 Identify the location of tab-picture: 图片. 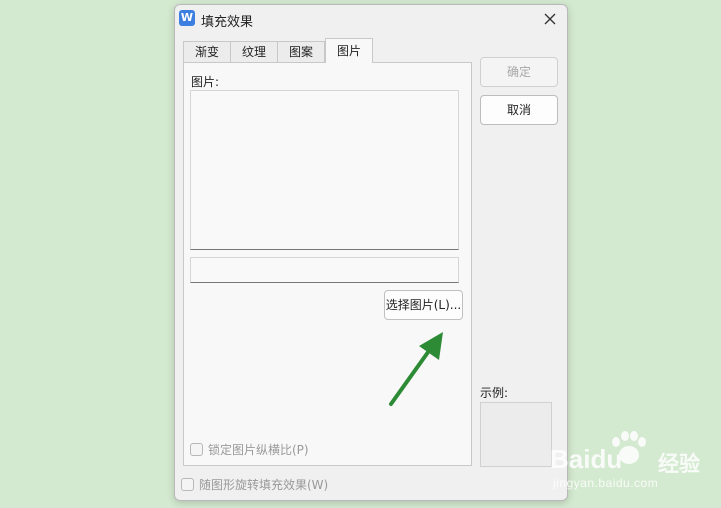
(349, 50).